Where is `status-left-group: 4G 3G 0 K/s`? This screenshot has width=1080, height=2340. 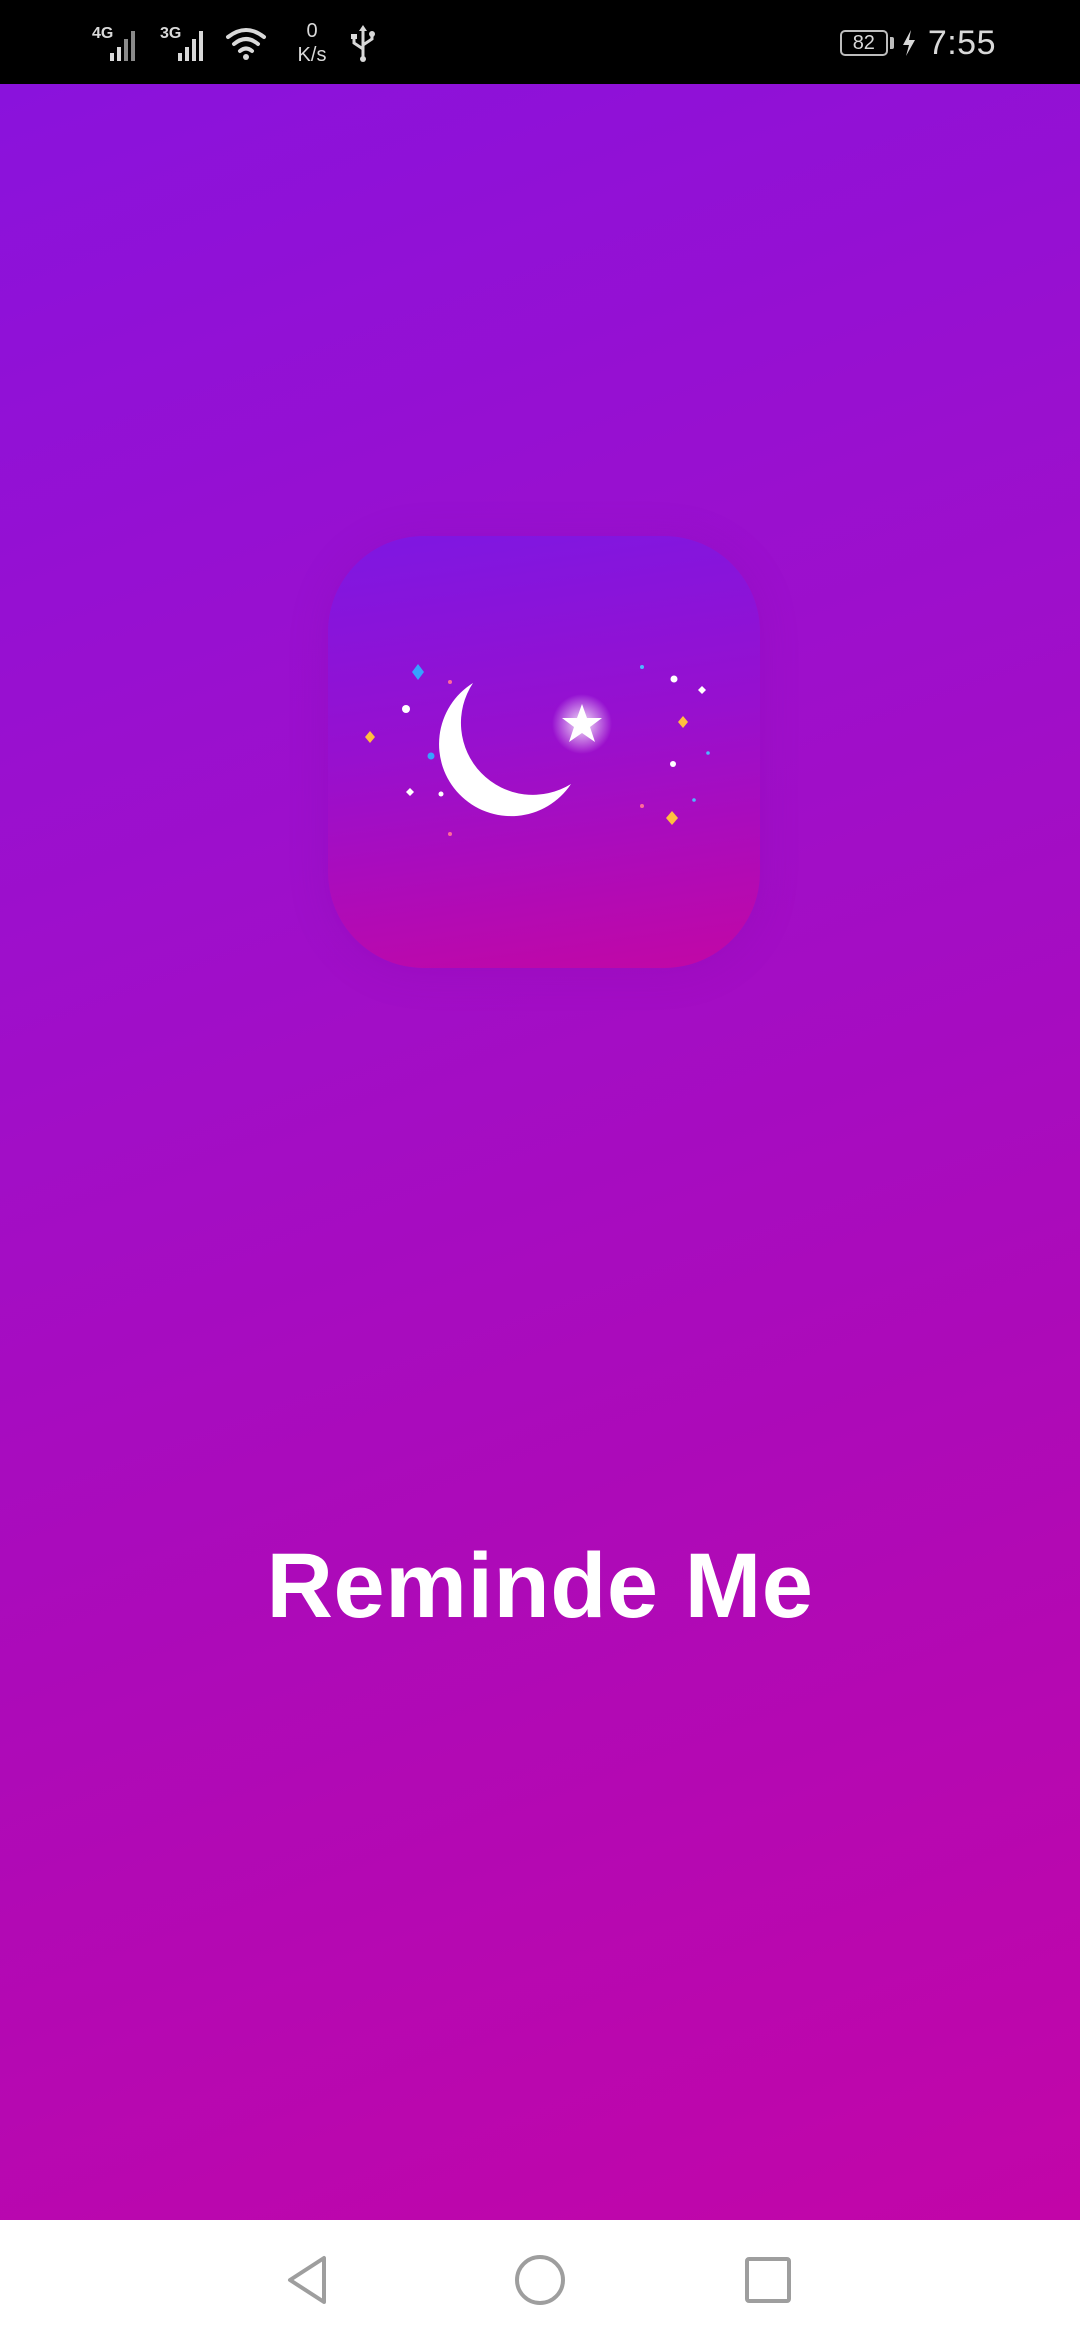
status-left-group: 4G 3G 0 K/s is located at coordinates (233, 43).